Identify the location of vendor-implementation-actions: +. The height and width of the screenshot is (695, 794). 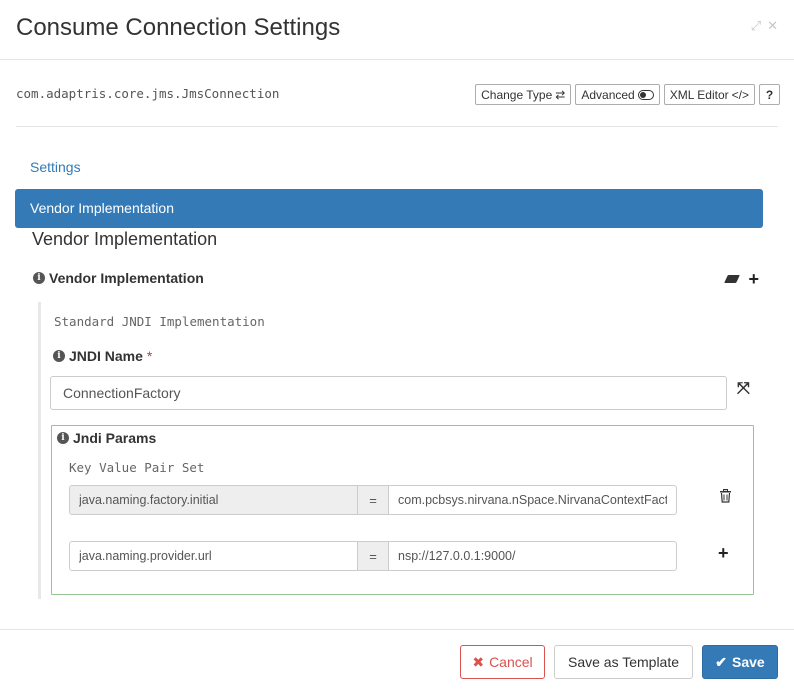
(741, 279).